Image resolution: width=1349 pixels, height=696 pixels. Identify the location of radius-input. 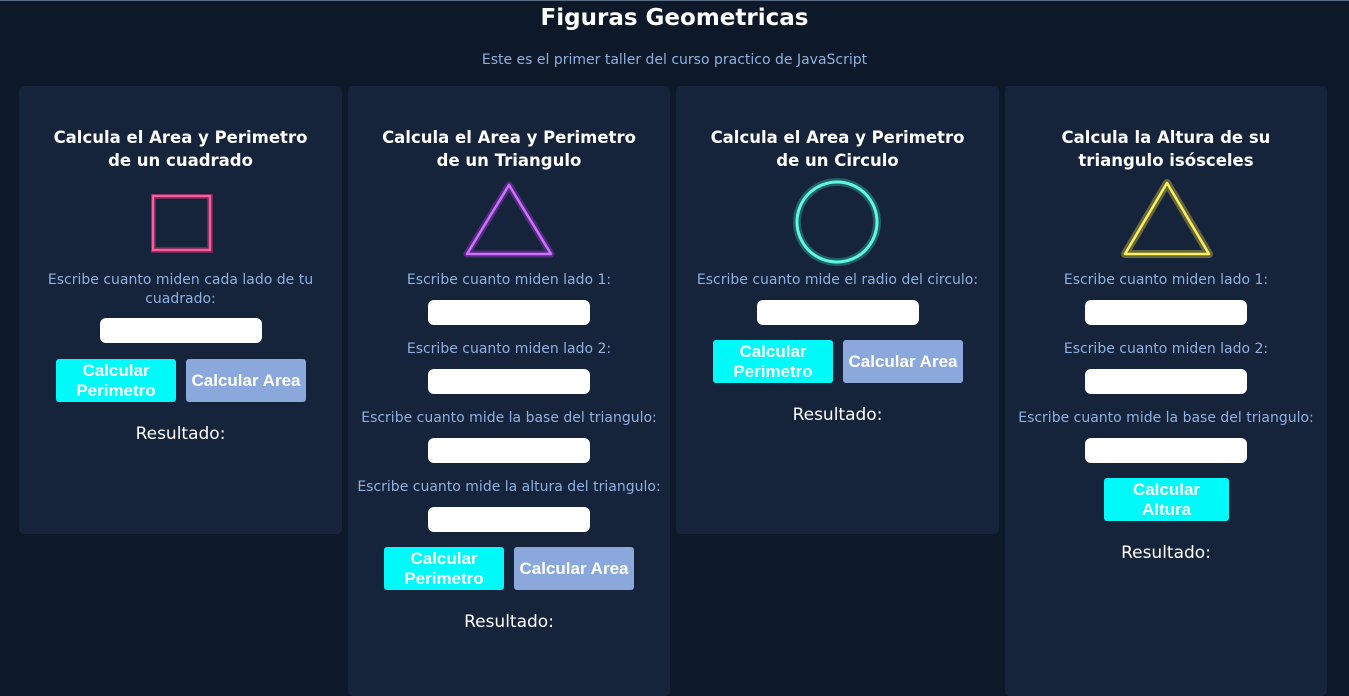
(838, 312).